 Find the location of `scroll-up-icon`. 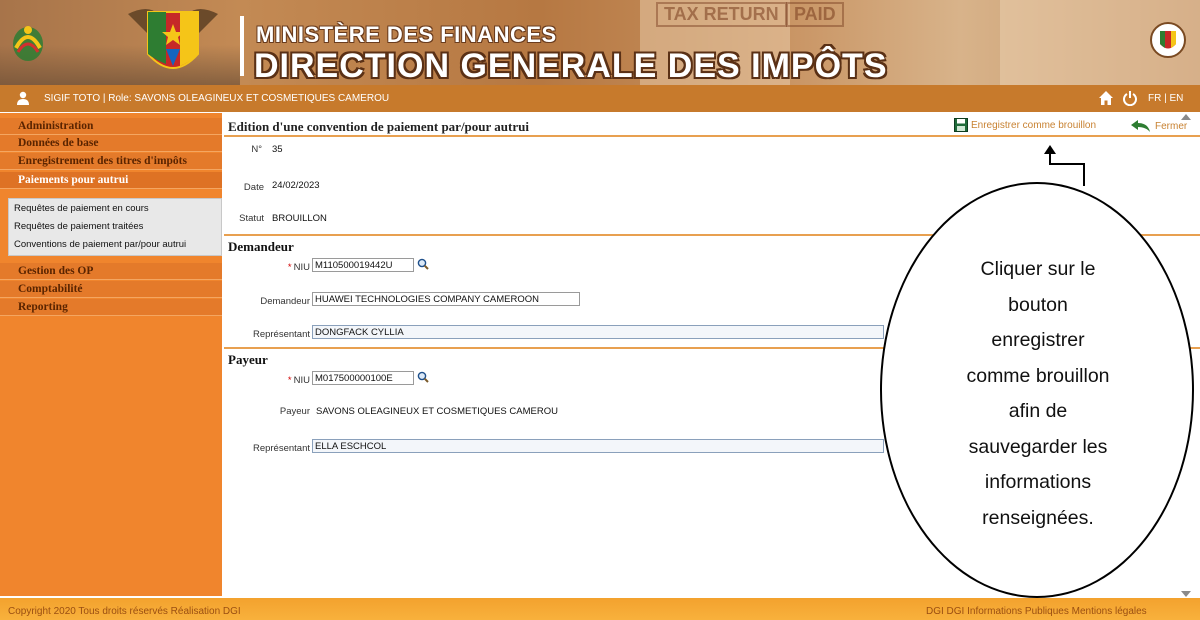

scroll-up-icon is located at coordinates (1186, 117).